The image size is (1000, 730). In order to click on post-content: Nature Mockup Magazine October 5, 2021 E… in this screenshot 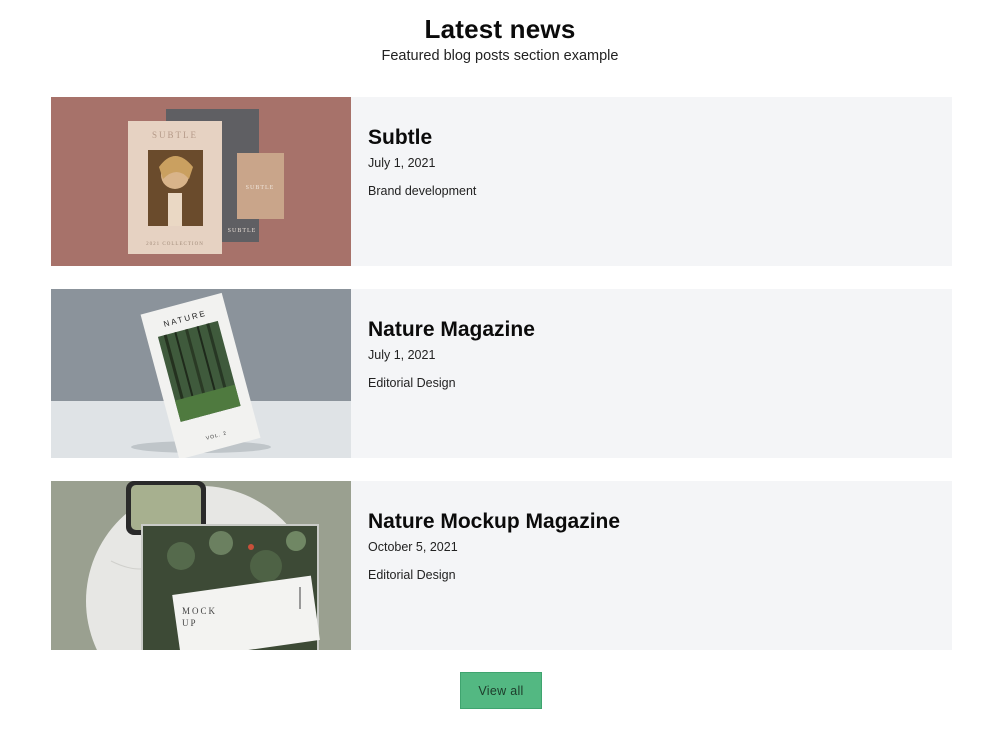, I will do `click(485, 565)`.